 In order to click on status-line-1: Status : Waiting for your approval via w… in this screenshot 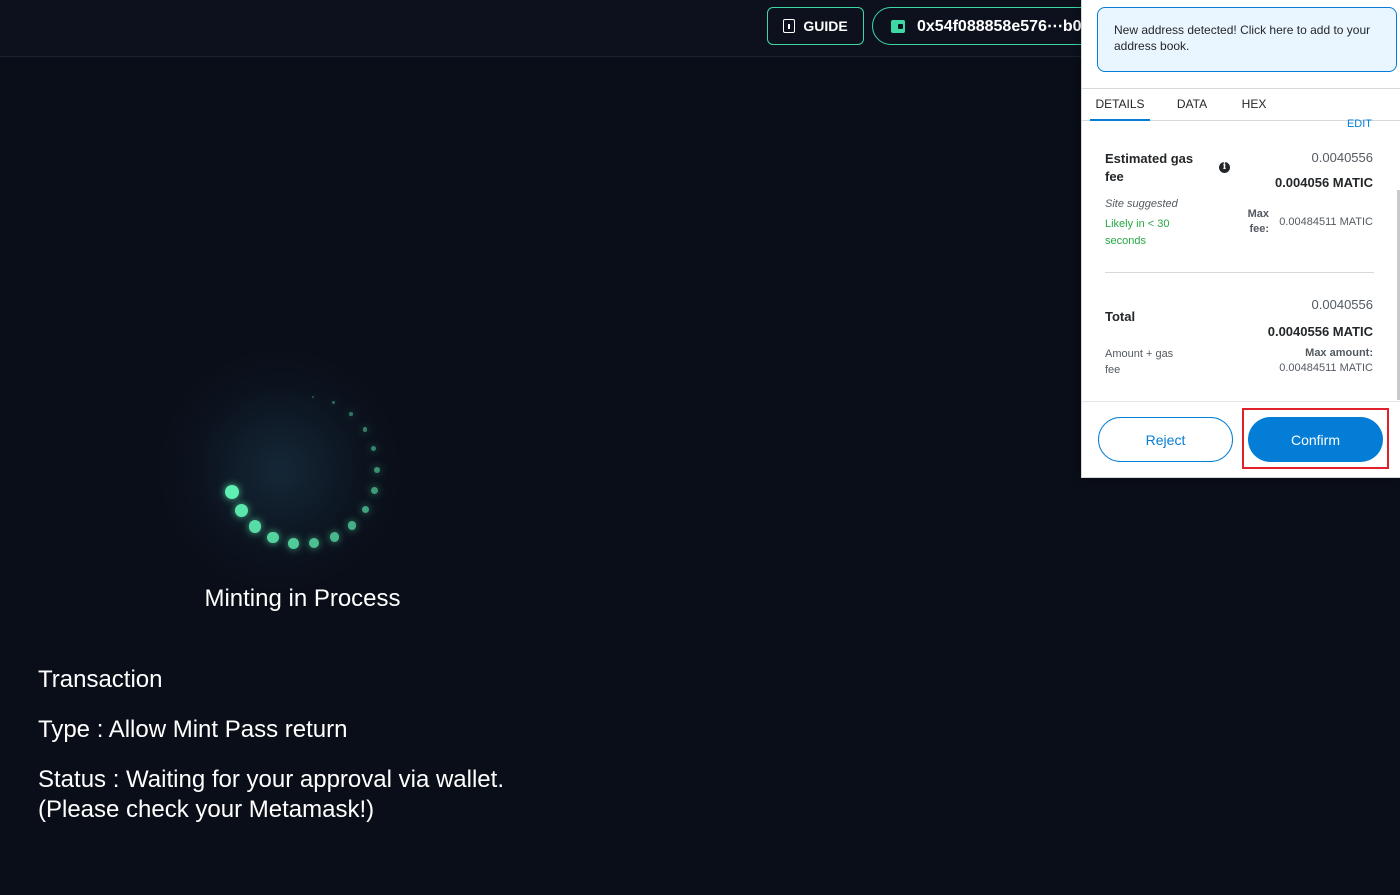, I will do `click(271, 779)`.